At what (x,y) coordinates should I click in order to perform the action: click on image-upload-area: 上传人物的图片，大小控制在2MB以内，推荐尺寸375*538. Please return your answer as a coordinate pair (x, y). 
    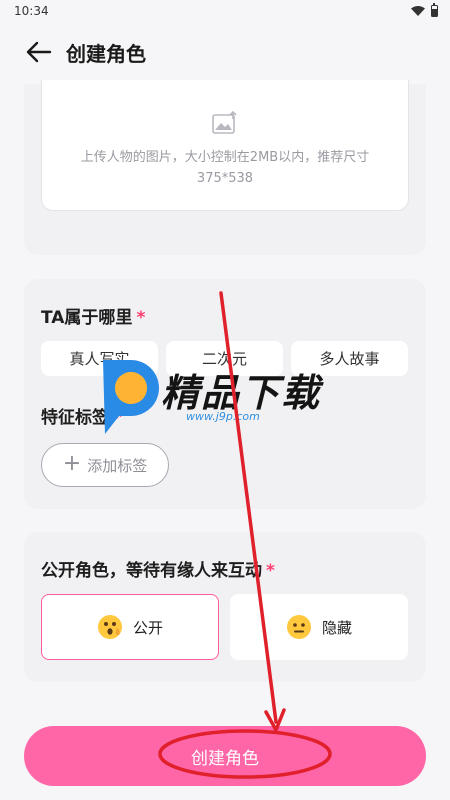
    Looking at the image, I should click on (225, 145).